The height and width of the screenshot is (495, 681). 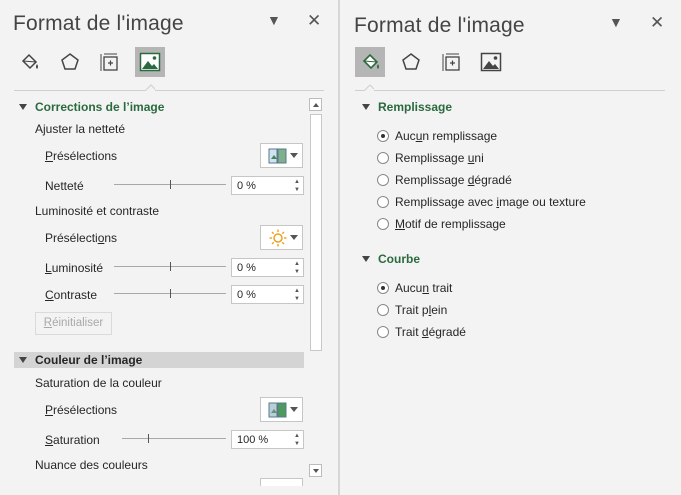 I want to click on sharpen-presets-dropdown, so click(x=281, y=155).